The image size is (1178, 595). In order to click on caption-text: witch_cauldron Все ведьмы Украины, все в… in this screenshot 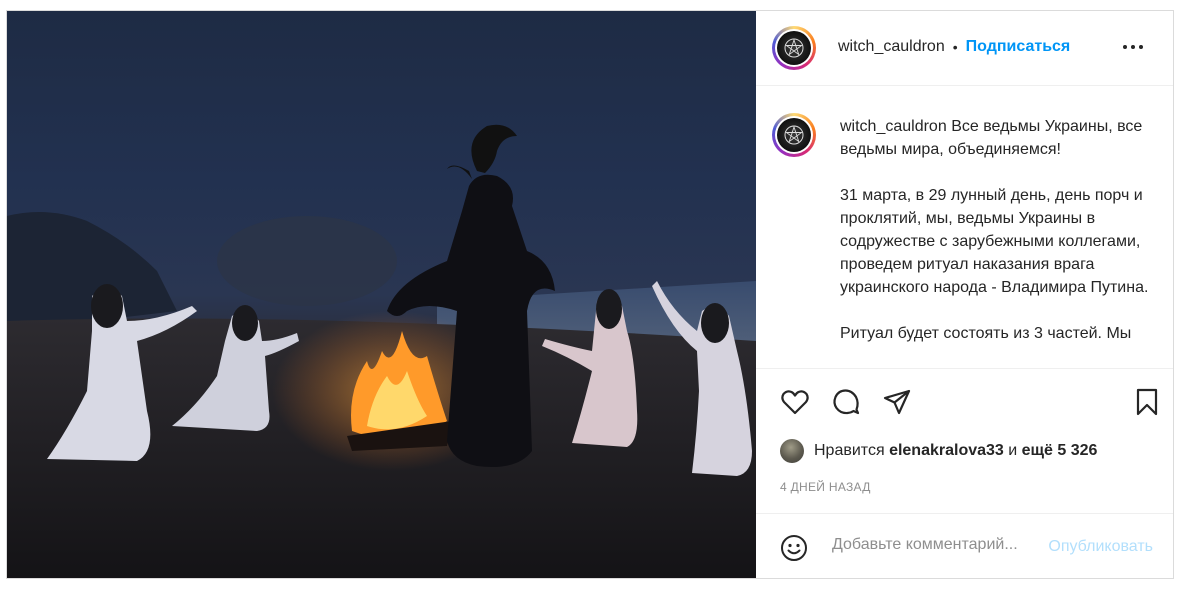, I will do `click(998, 241)`.